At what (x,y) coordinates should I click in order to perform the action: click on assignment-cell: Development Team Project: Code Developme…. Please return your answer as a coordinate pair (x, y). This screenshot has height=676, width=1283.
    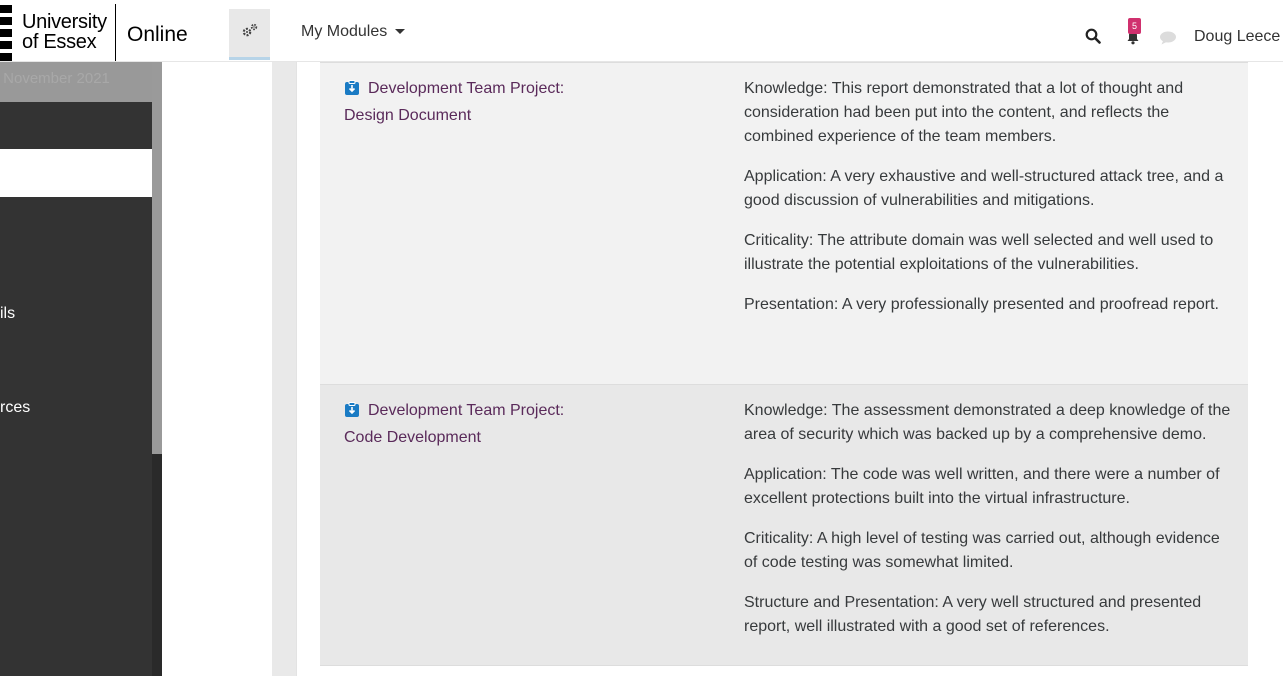
    Looking at the image, I should click on (464, 424).